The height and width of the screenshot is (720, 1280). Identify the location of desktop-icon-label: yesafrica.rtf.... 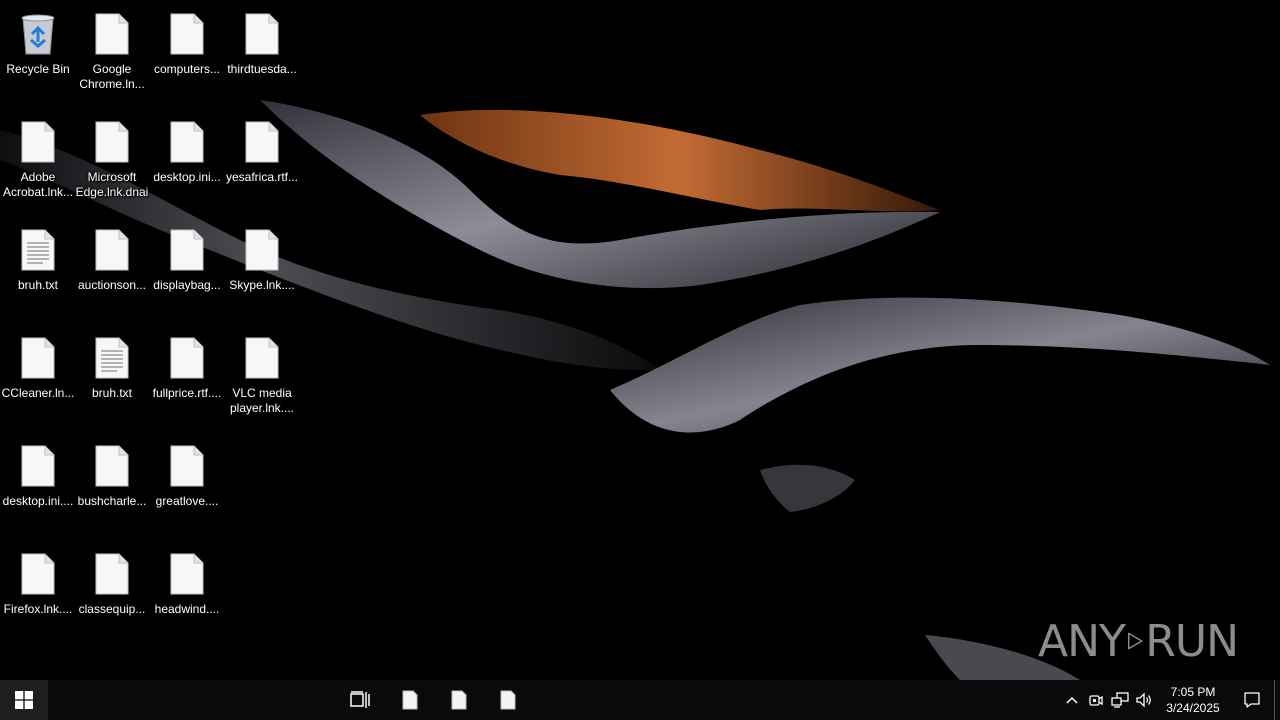
(262, 177).